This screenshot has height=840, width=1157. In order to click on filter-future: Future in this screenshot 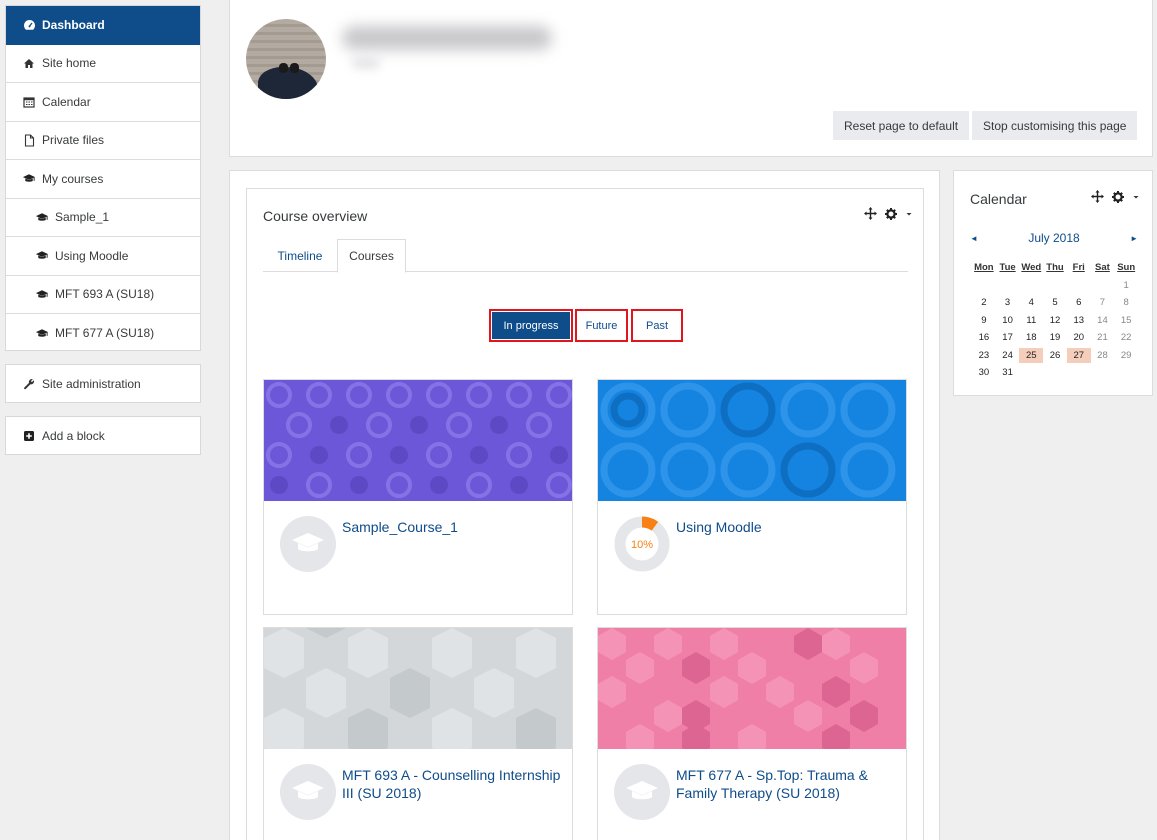, I will do `click(601, 325)`.